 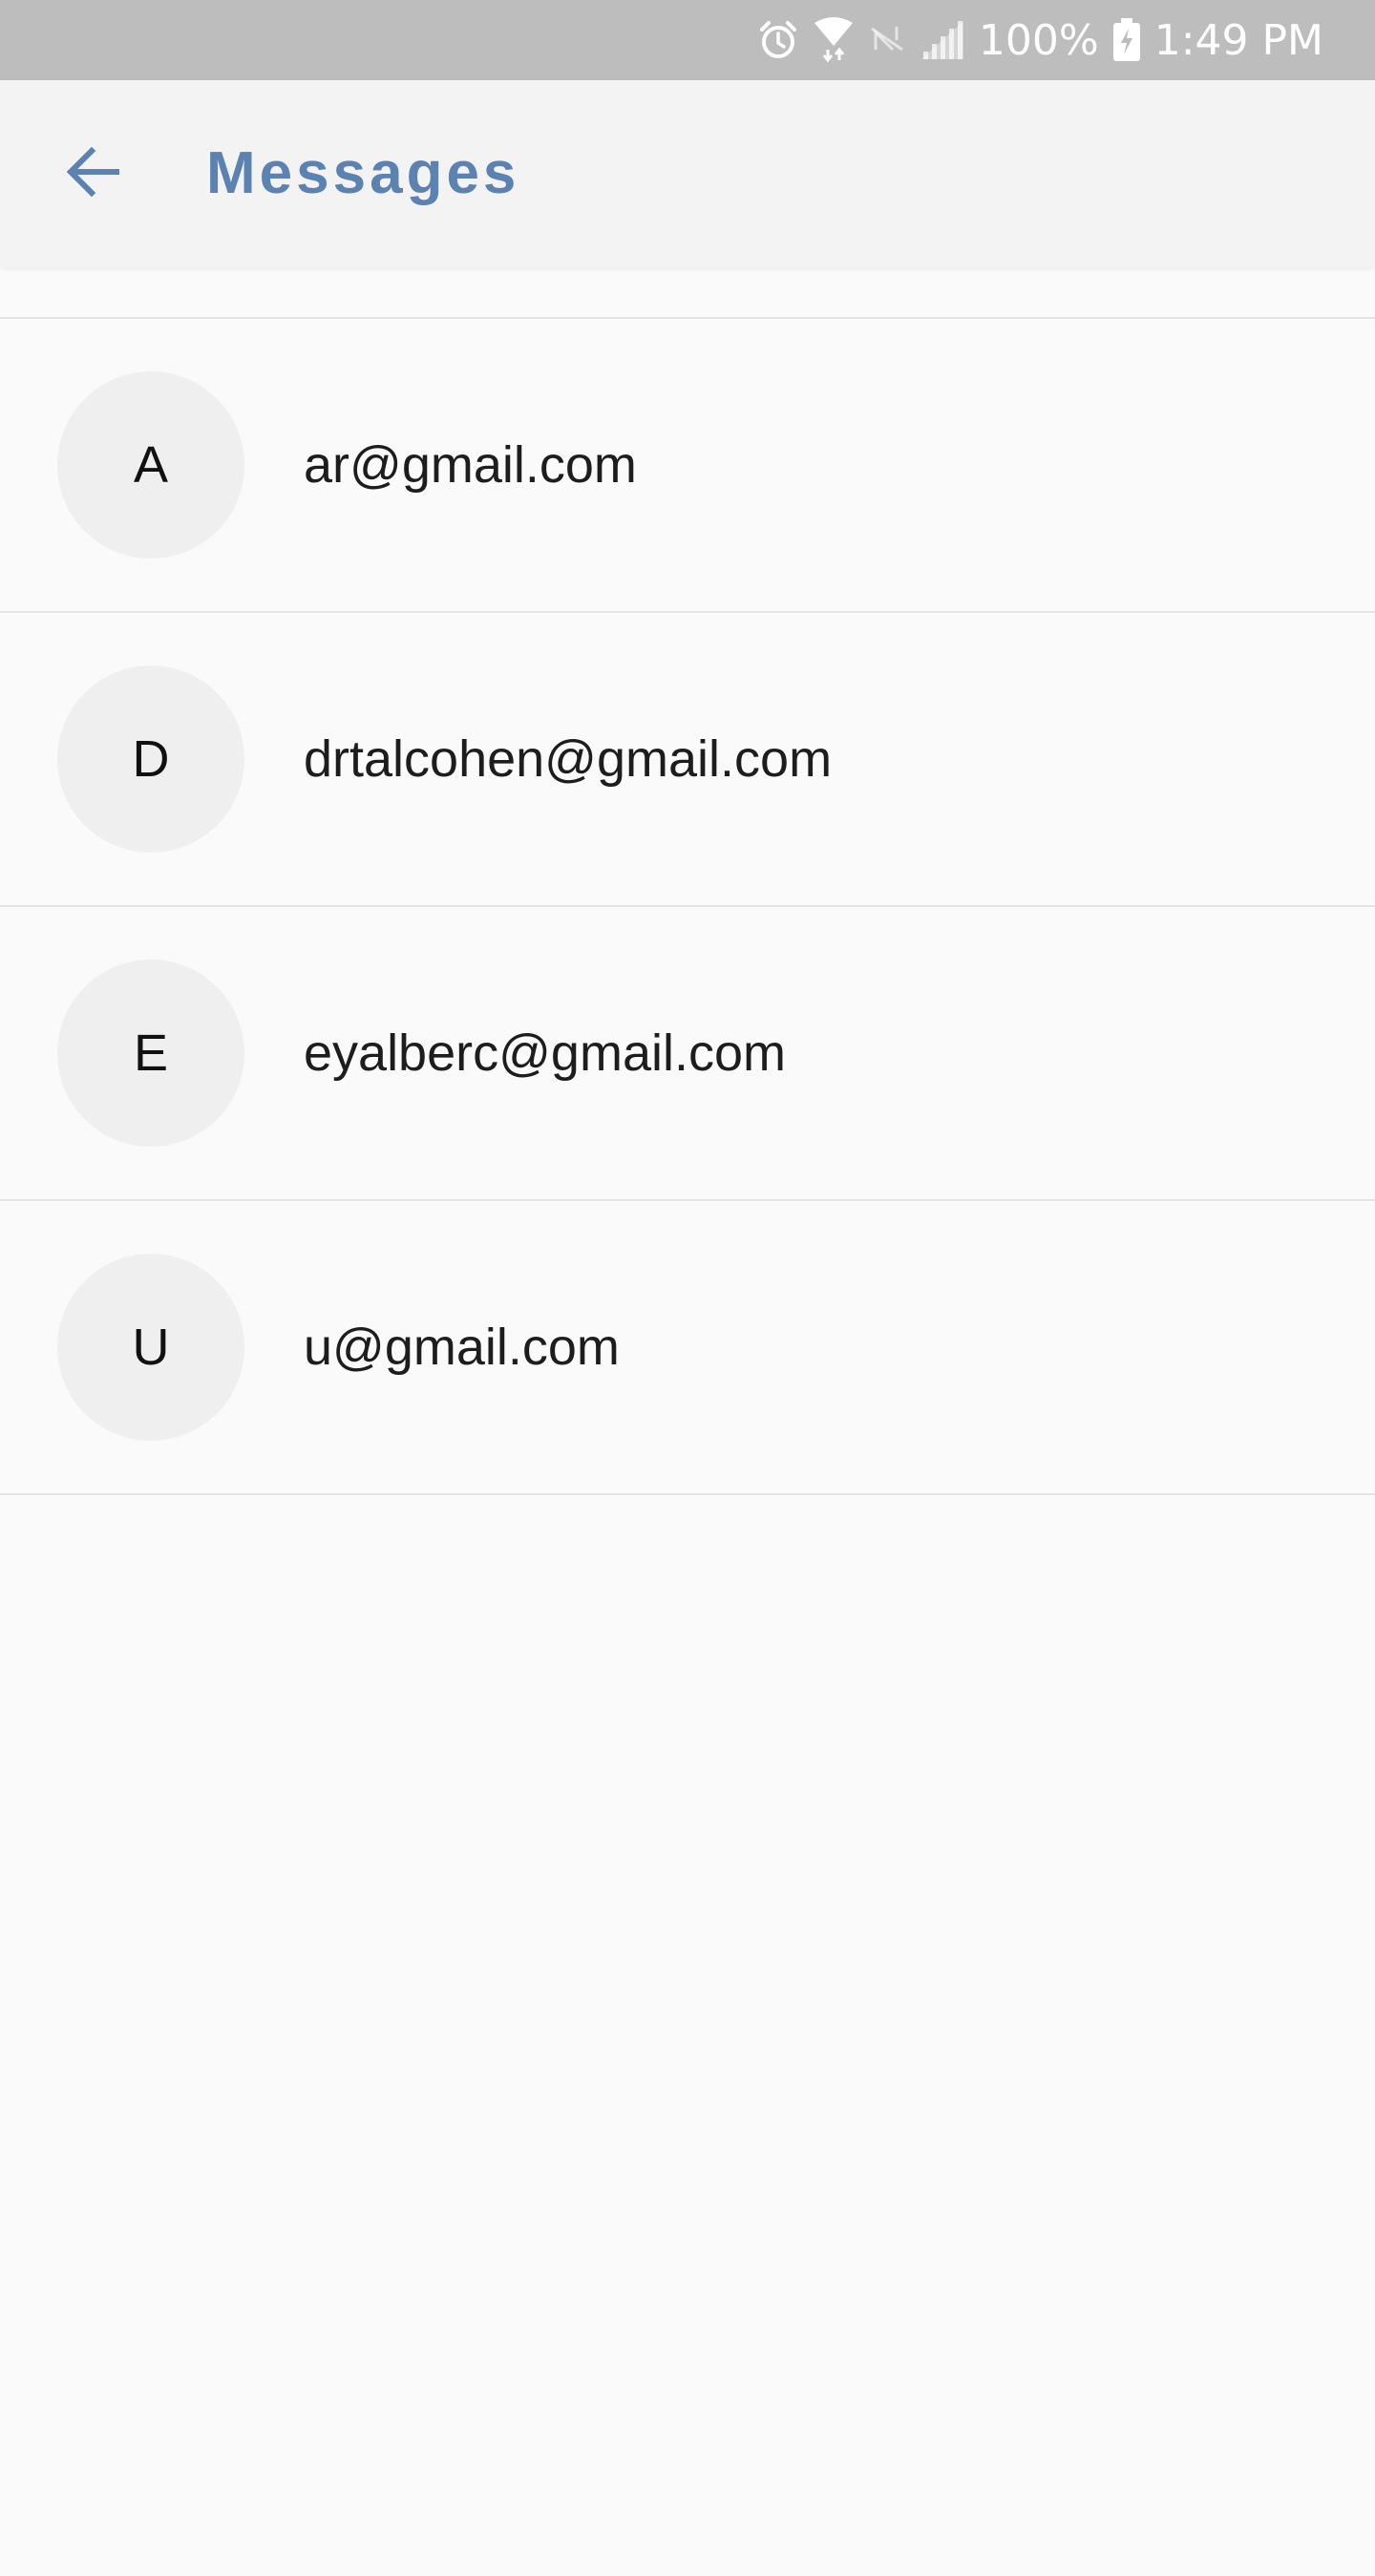 I want to click on battery-percent: 100%, so click(x=1039, y=40).